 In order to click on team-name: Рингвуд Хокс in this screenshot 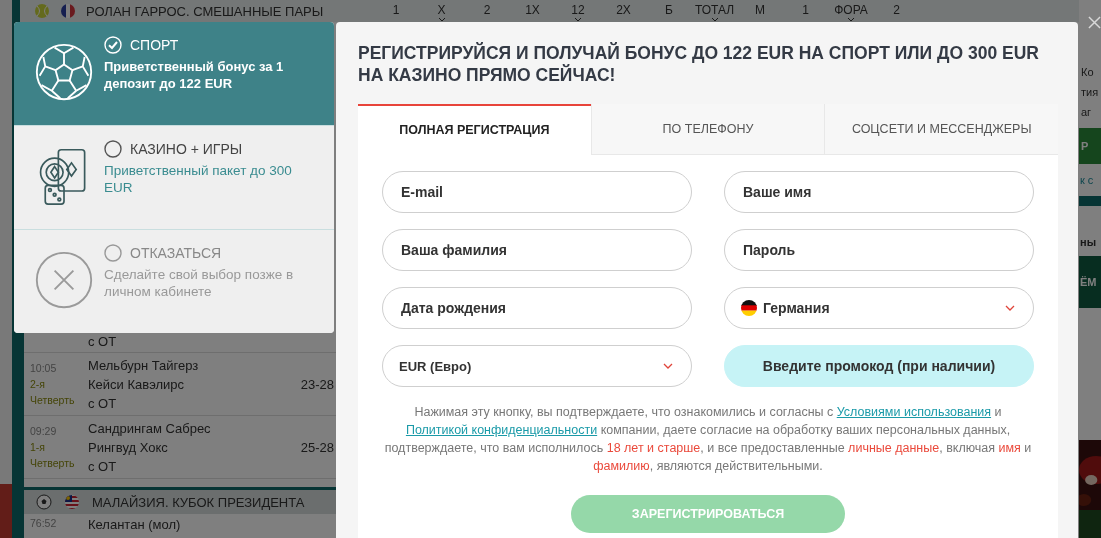, I will do `click(194, 447)`.